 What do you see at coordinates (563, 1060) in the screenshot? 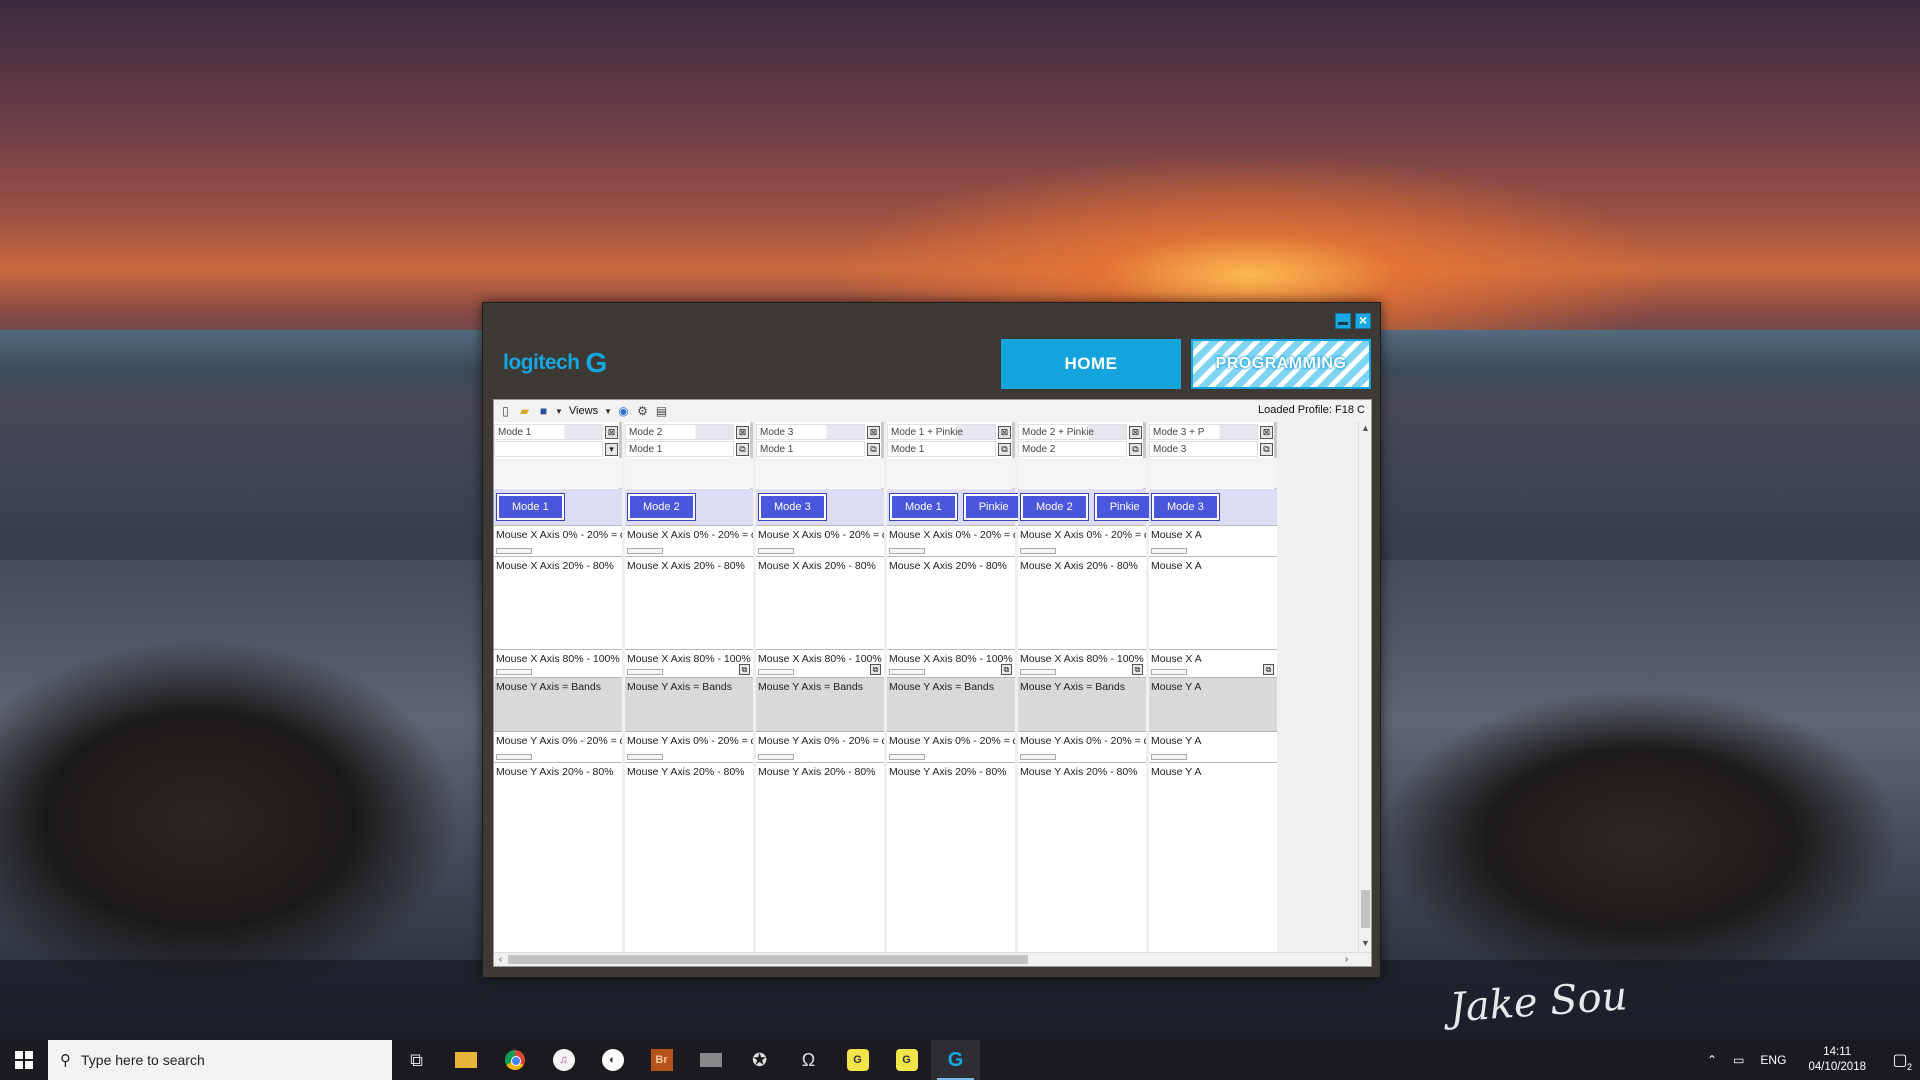
I see `itunes-icon: ♫` at bounding box center [563, 1060].